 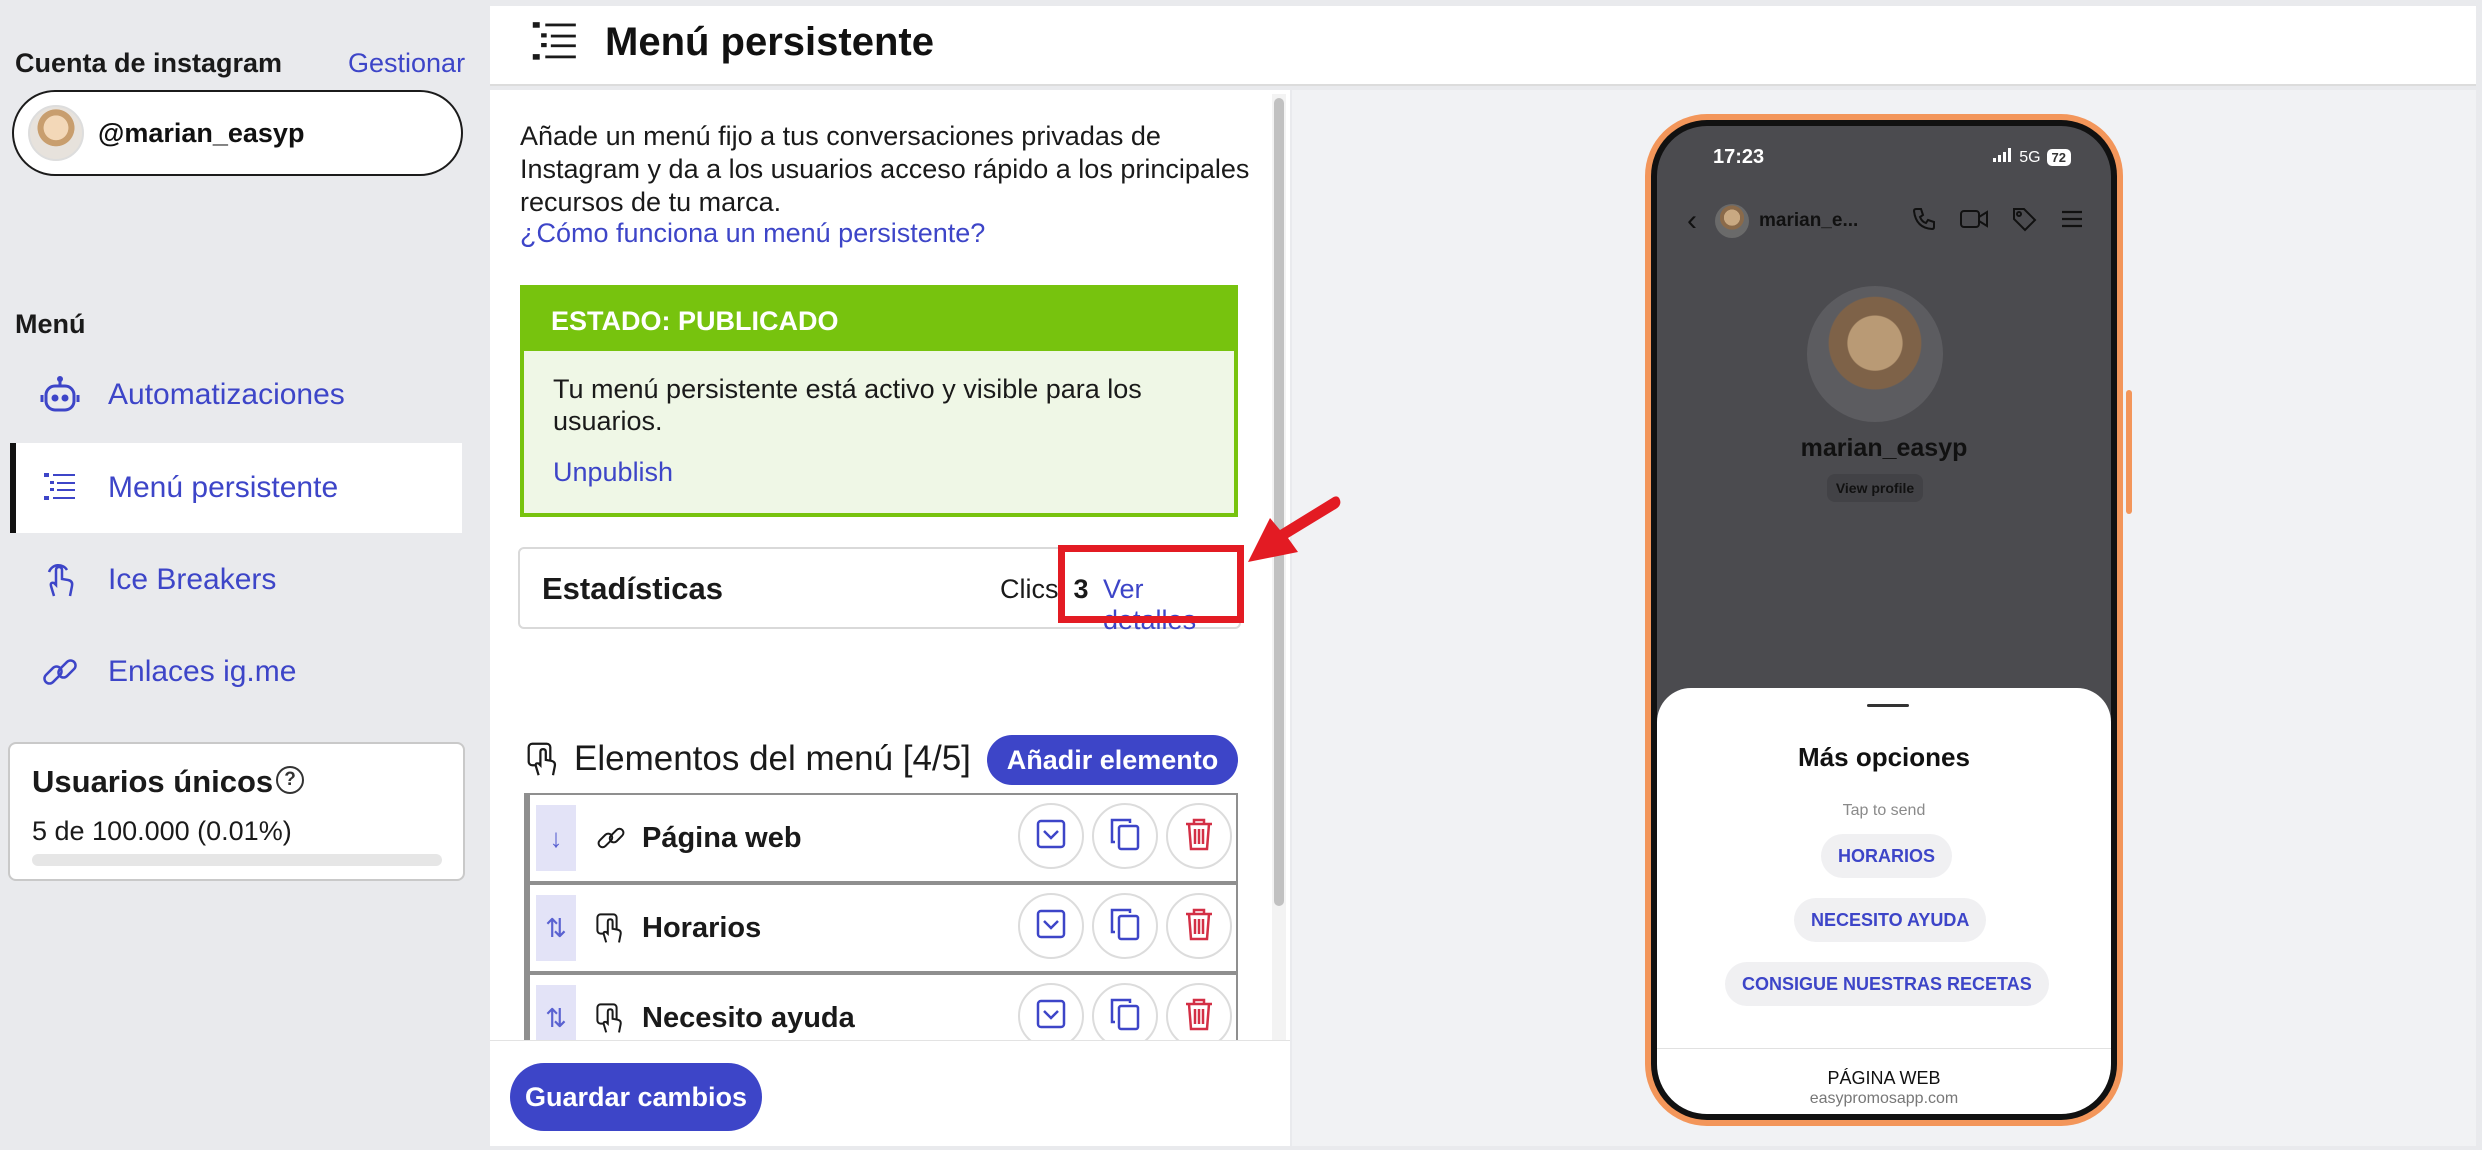 What do you see at coordinates (748, 1017) in the screenshot?
I see `menu-item-label: Necesito ayuda` at bounding box center [748, 1017].